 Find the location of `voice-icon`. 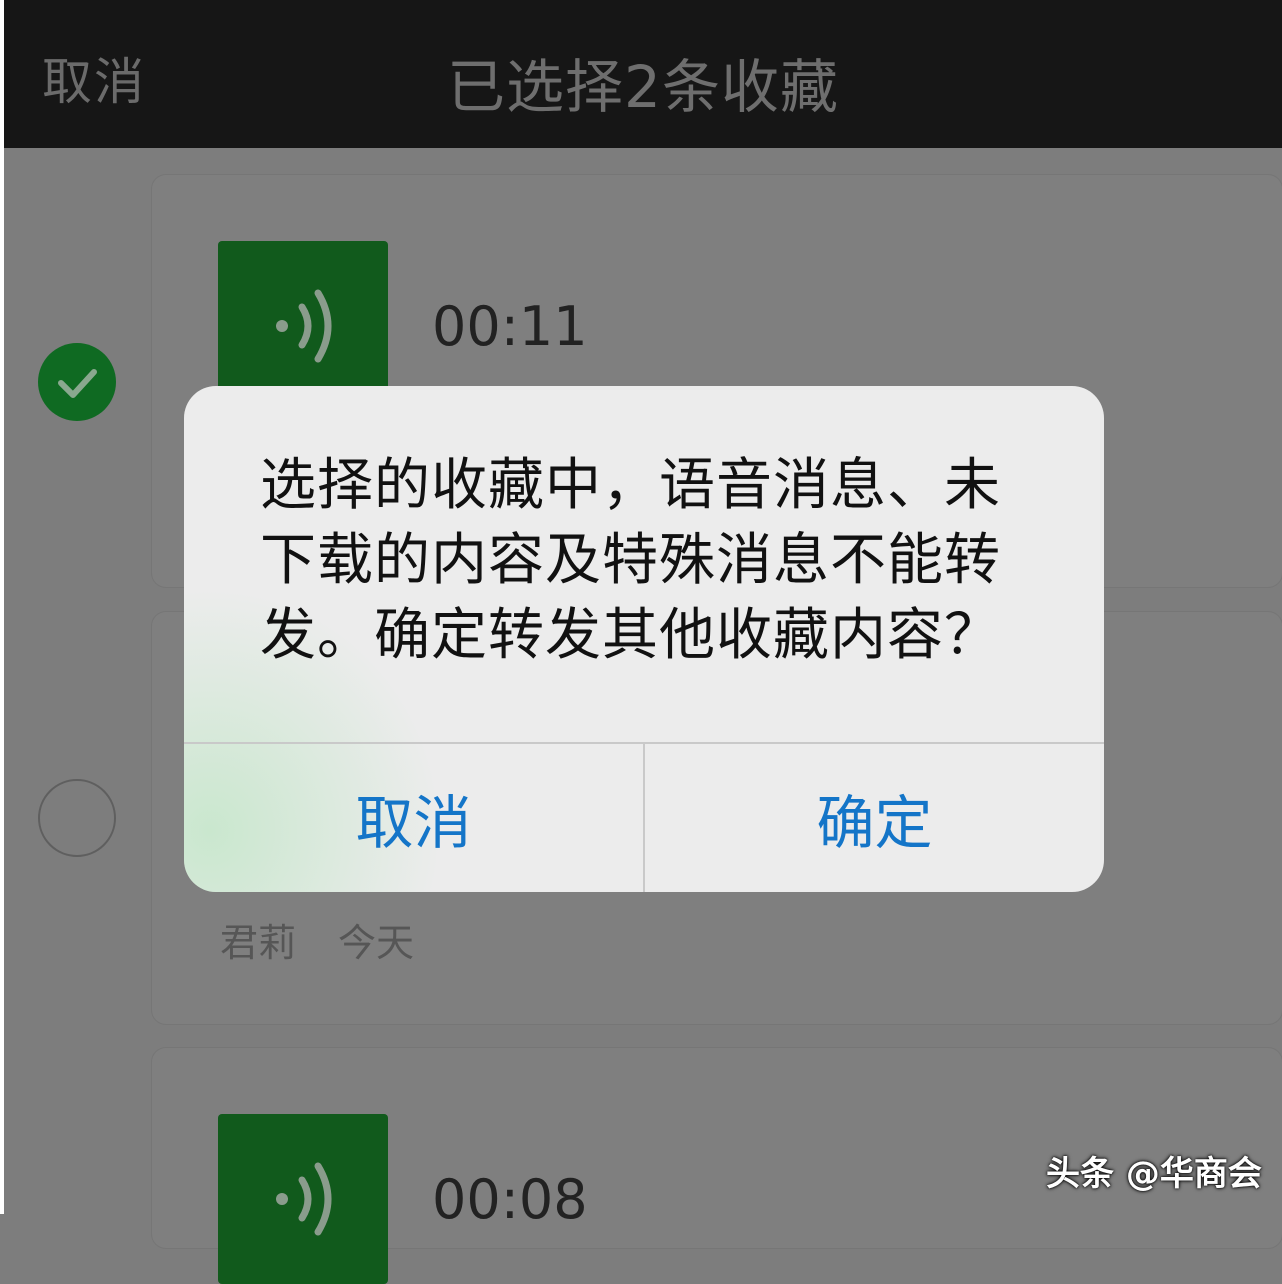

voice-icon is located at coordinates (304, 1199).